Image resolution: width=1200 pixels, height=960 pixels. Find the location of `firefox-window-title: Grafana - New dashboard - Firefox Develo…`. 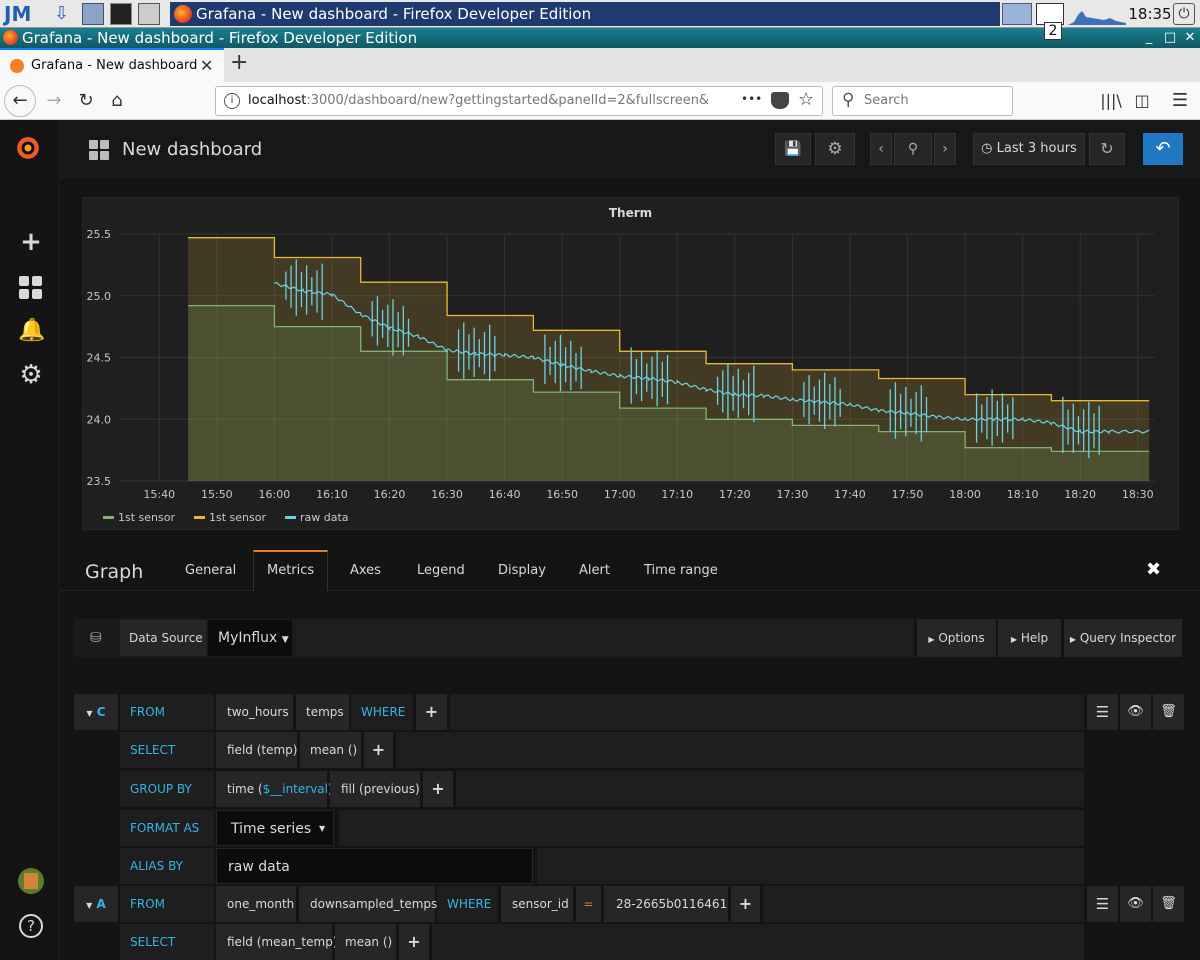

firefox-window-title: Grafana - New dashboard - Firefox Develo… is located at coordinates (220, 38).